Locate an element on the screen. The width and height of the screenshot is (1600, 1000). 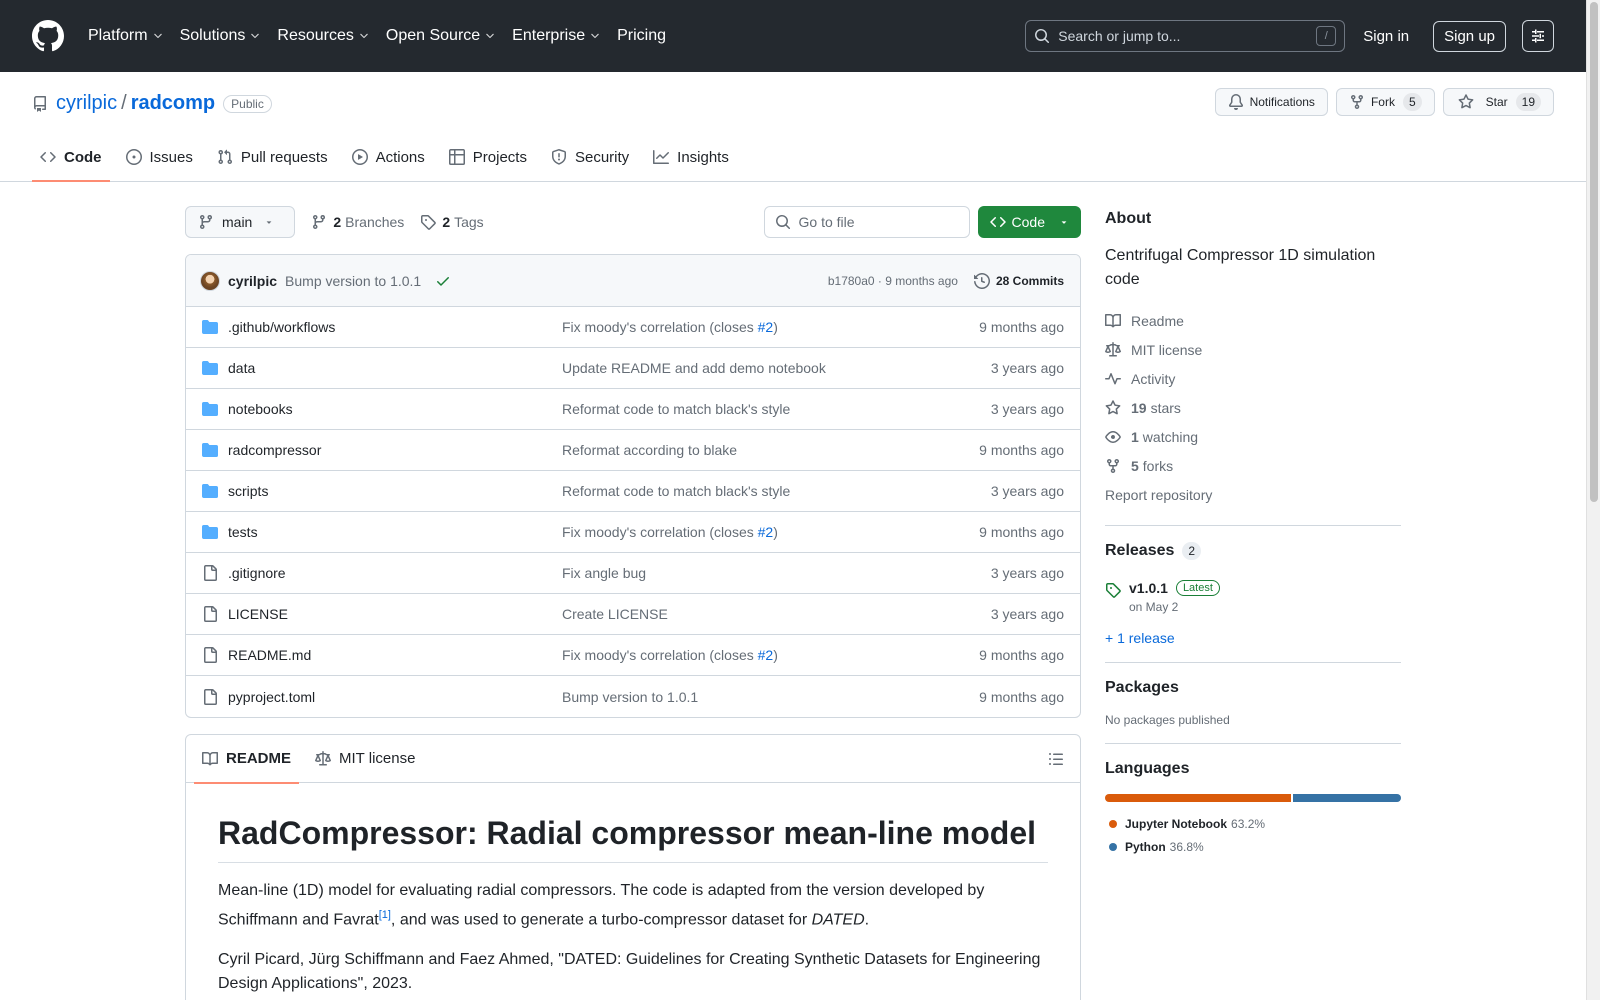
file-name-link: .github/workflows is located at coordinates (395, 327).